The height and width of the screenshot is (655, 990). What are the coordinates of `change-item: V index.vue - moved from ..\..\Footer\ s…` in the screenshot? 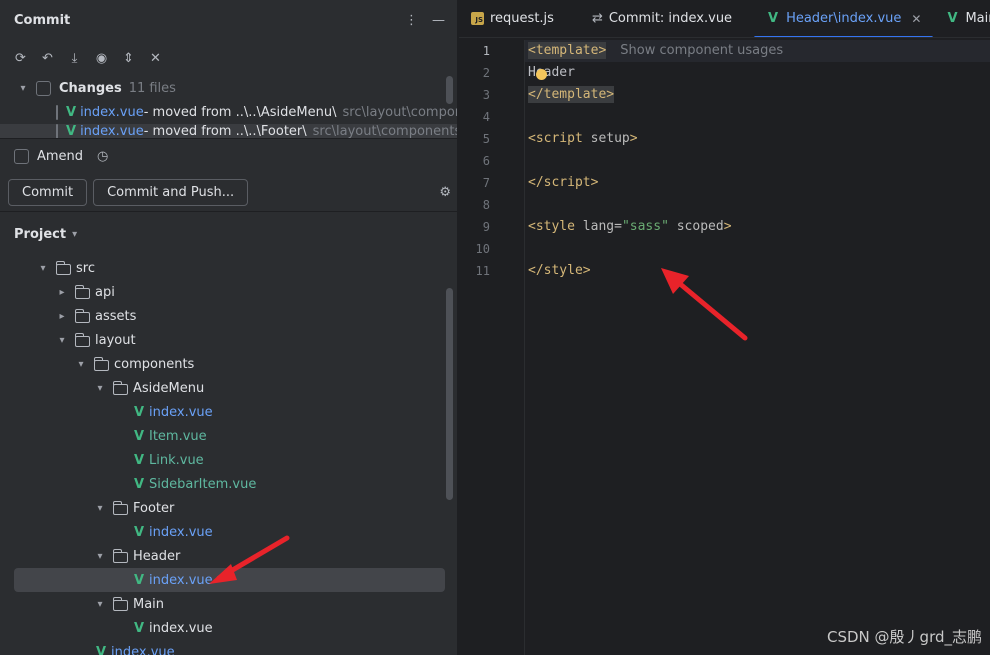 It's located at (228, 131).